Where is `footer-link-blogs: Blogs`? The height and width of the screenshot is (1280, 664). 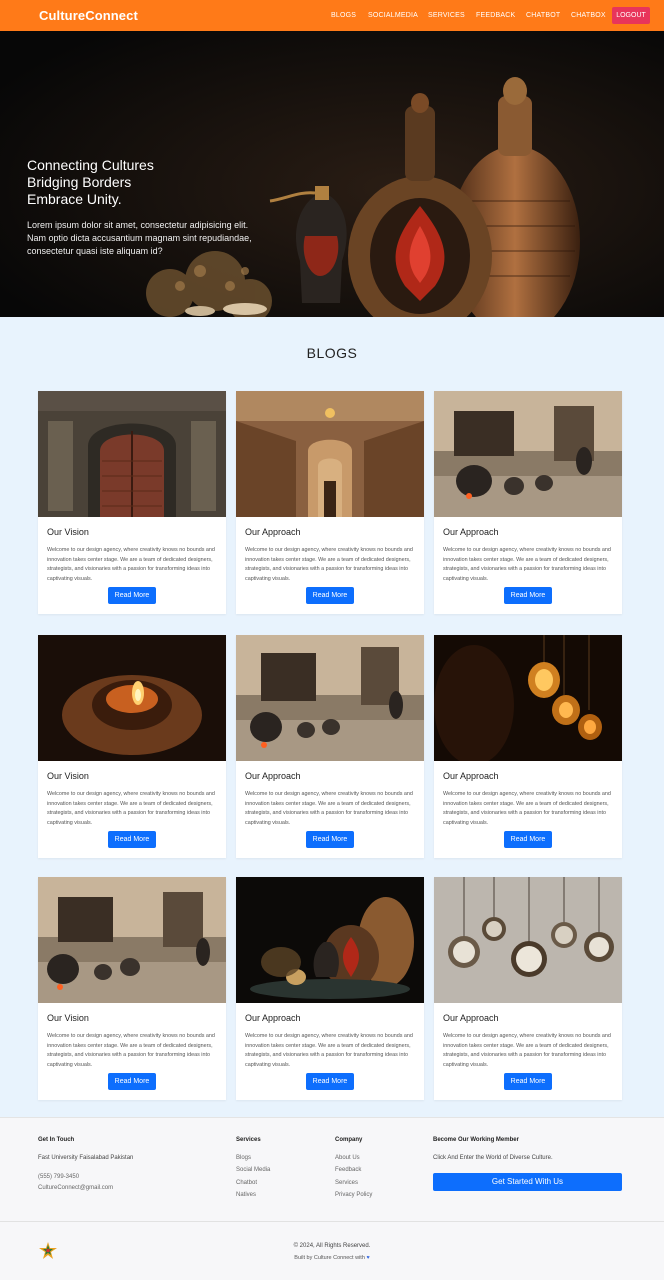 footer-link-blogs: Blogs is located at coordinates (243, 1158).